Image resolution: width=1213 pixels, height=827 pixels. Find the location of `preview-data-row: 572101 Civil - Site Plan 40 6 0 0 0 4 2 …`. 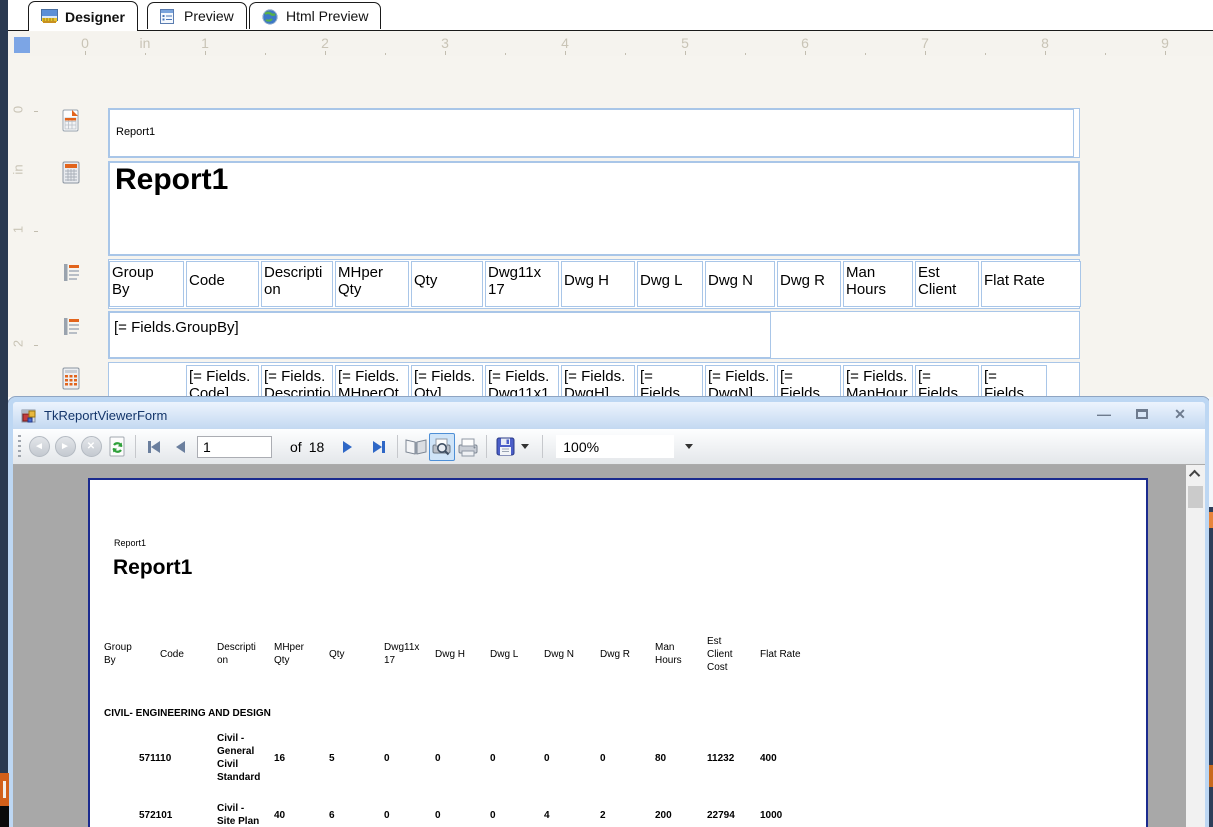

preview-data-row: 572101 Civil - Site Plan 40 6 0 0 0 4 2 … is located at coordinates (467, 812).